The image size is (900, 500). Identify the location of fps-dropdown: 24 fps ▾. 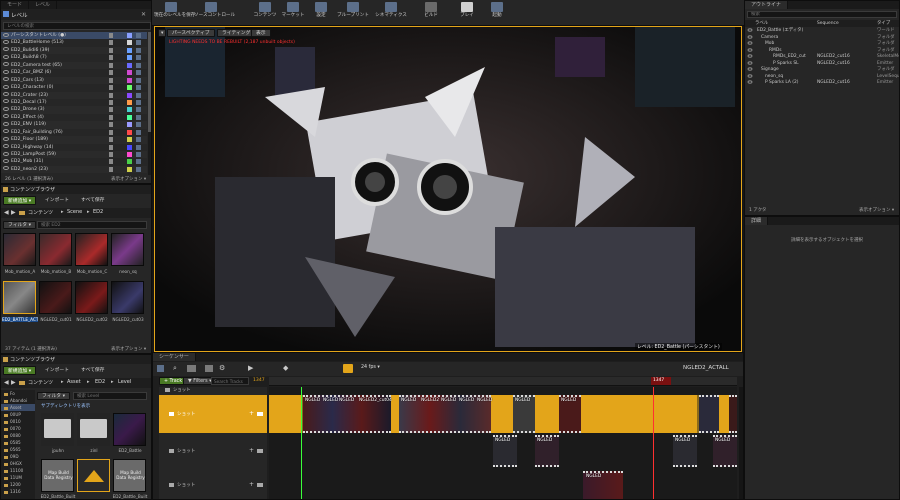
(370, 367).